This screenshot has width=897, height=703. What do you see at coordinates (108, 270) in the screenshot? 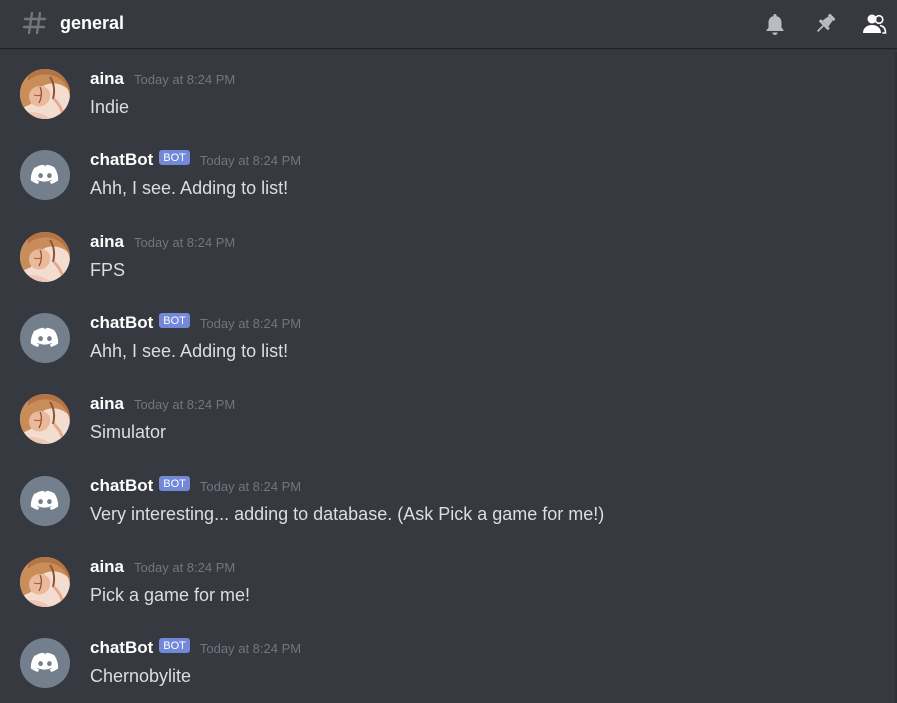
I see `message-content: FPS` at bounding box center [108, 270].